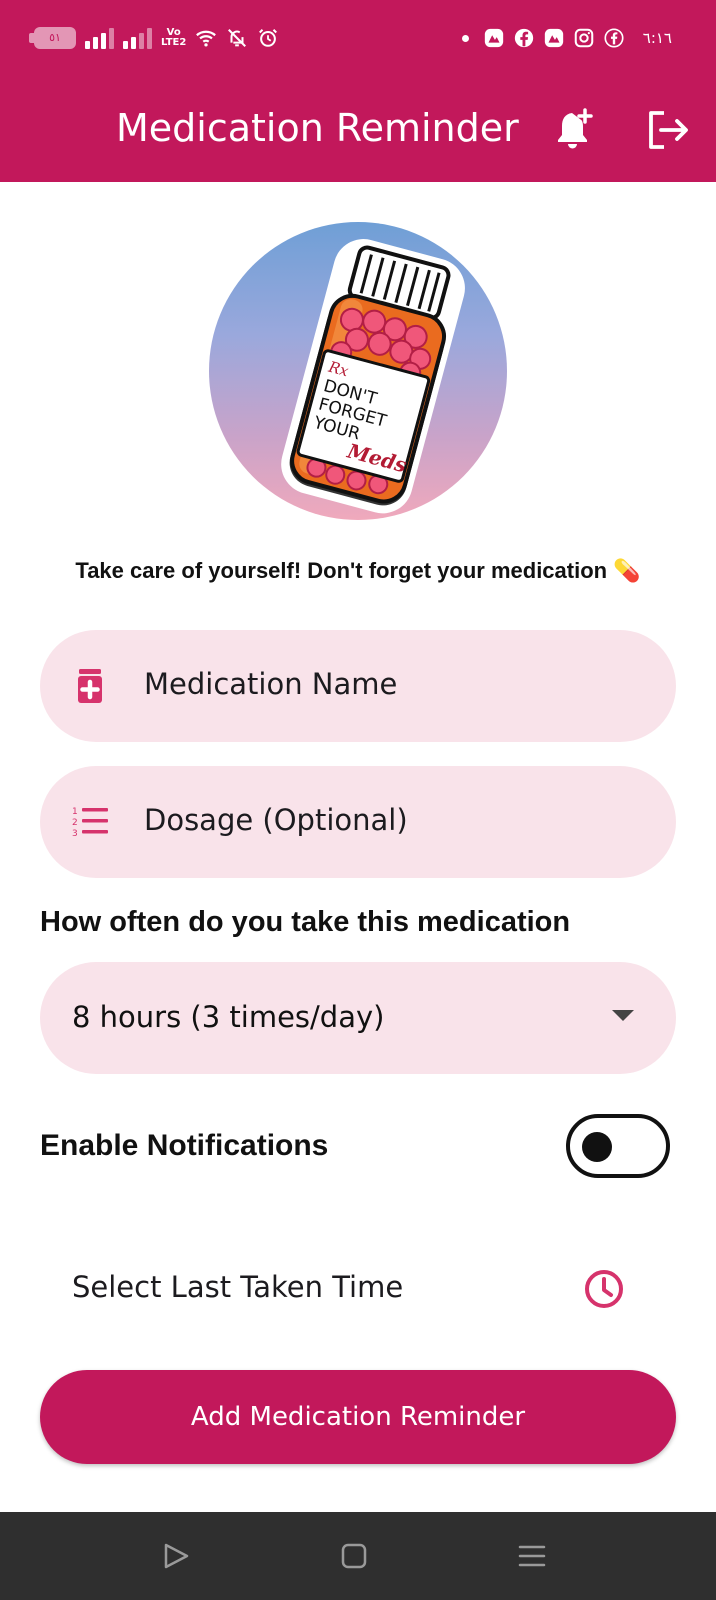  I want to click on add-medication-reminder-button: Add Medication Reminder, so click(358, 1417).